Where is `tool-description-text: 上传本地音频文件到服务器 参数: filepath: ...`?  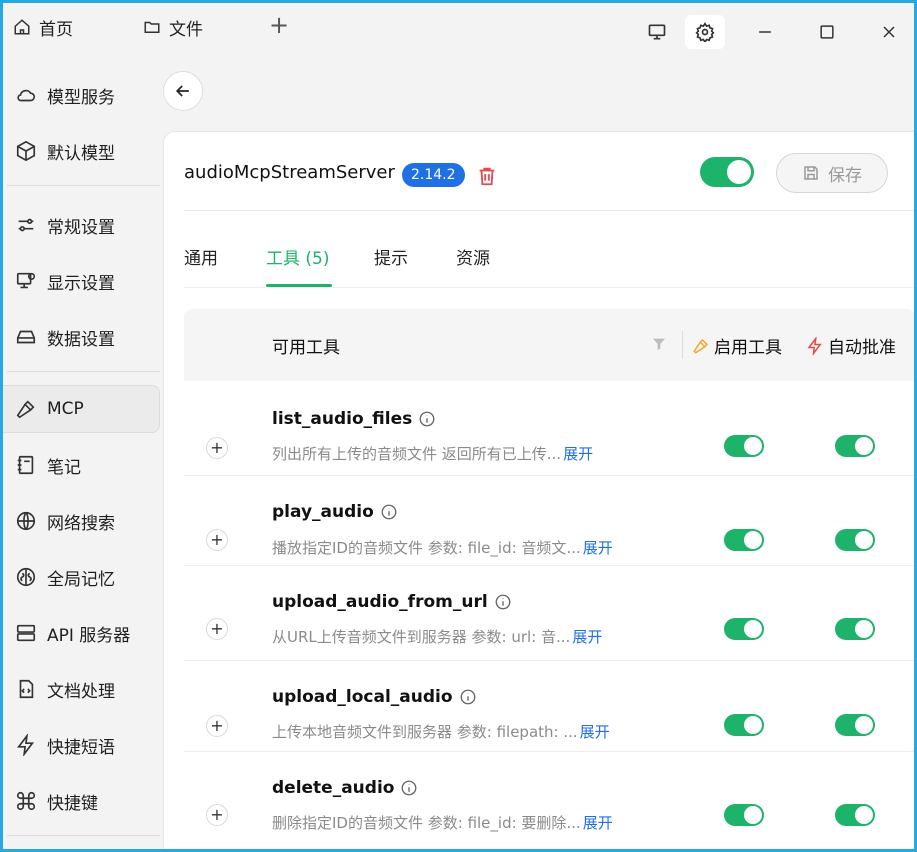
tool-description-text: 上传本地音频文件到服务器 参数: filepath: ... is located at coordinates (425, 732).